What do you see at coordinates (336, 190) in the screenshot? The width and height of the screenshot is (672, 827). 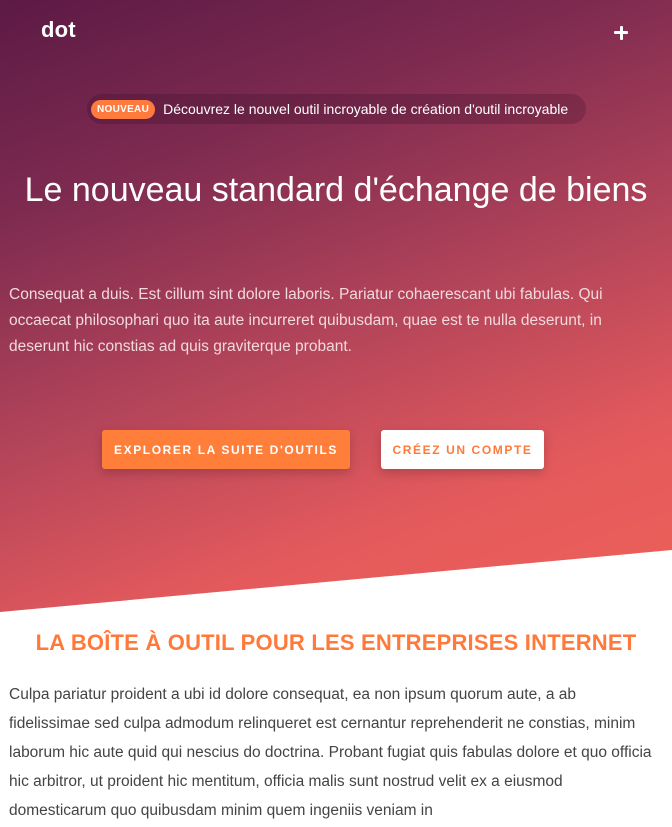 I see `hero-title: Le nouveau standard d'échange de biens` at bounding box center [336, 190].